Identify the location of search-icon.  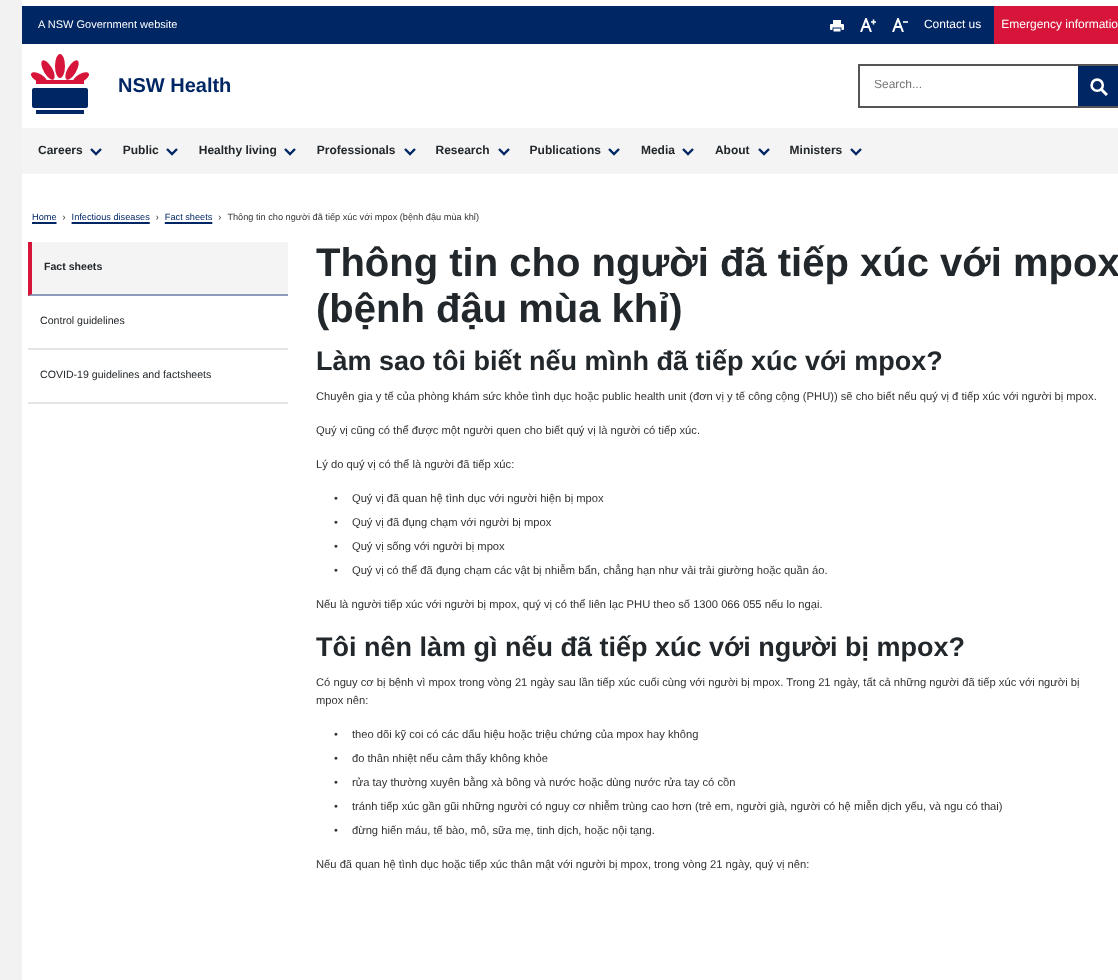
(1098, 86).